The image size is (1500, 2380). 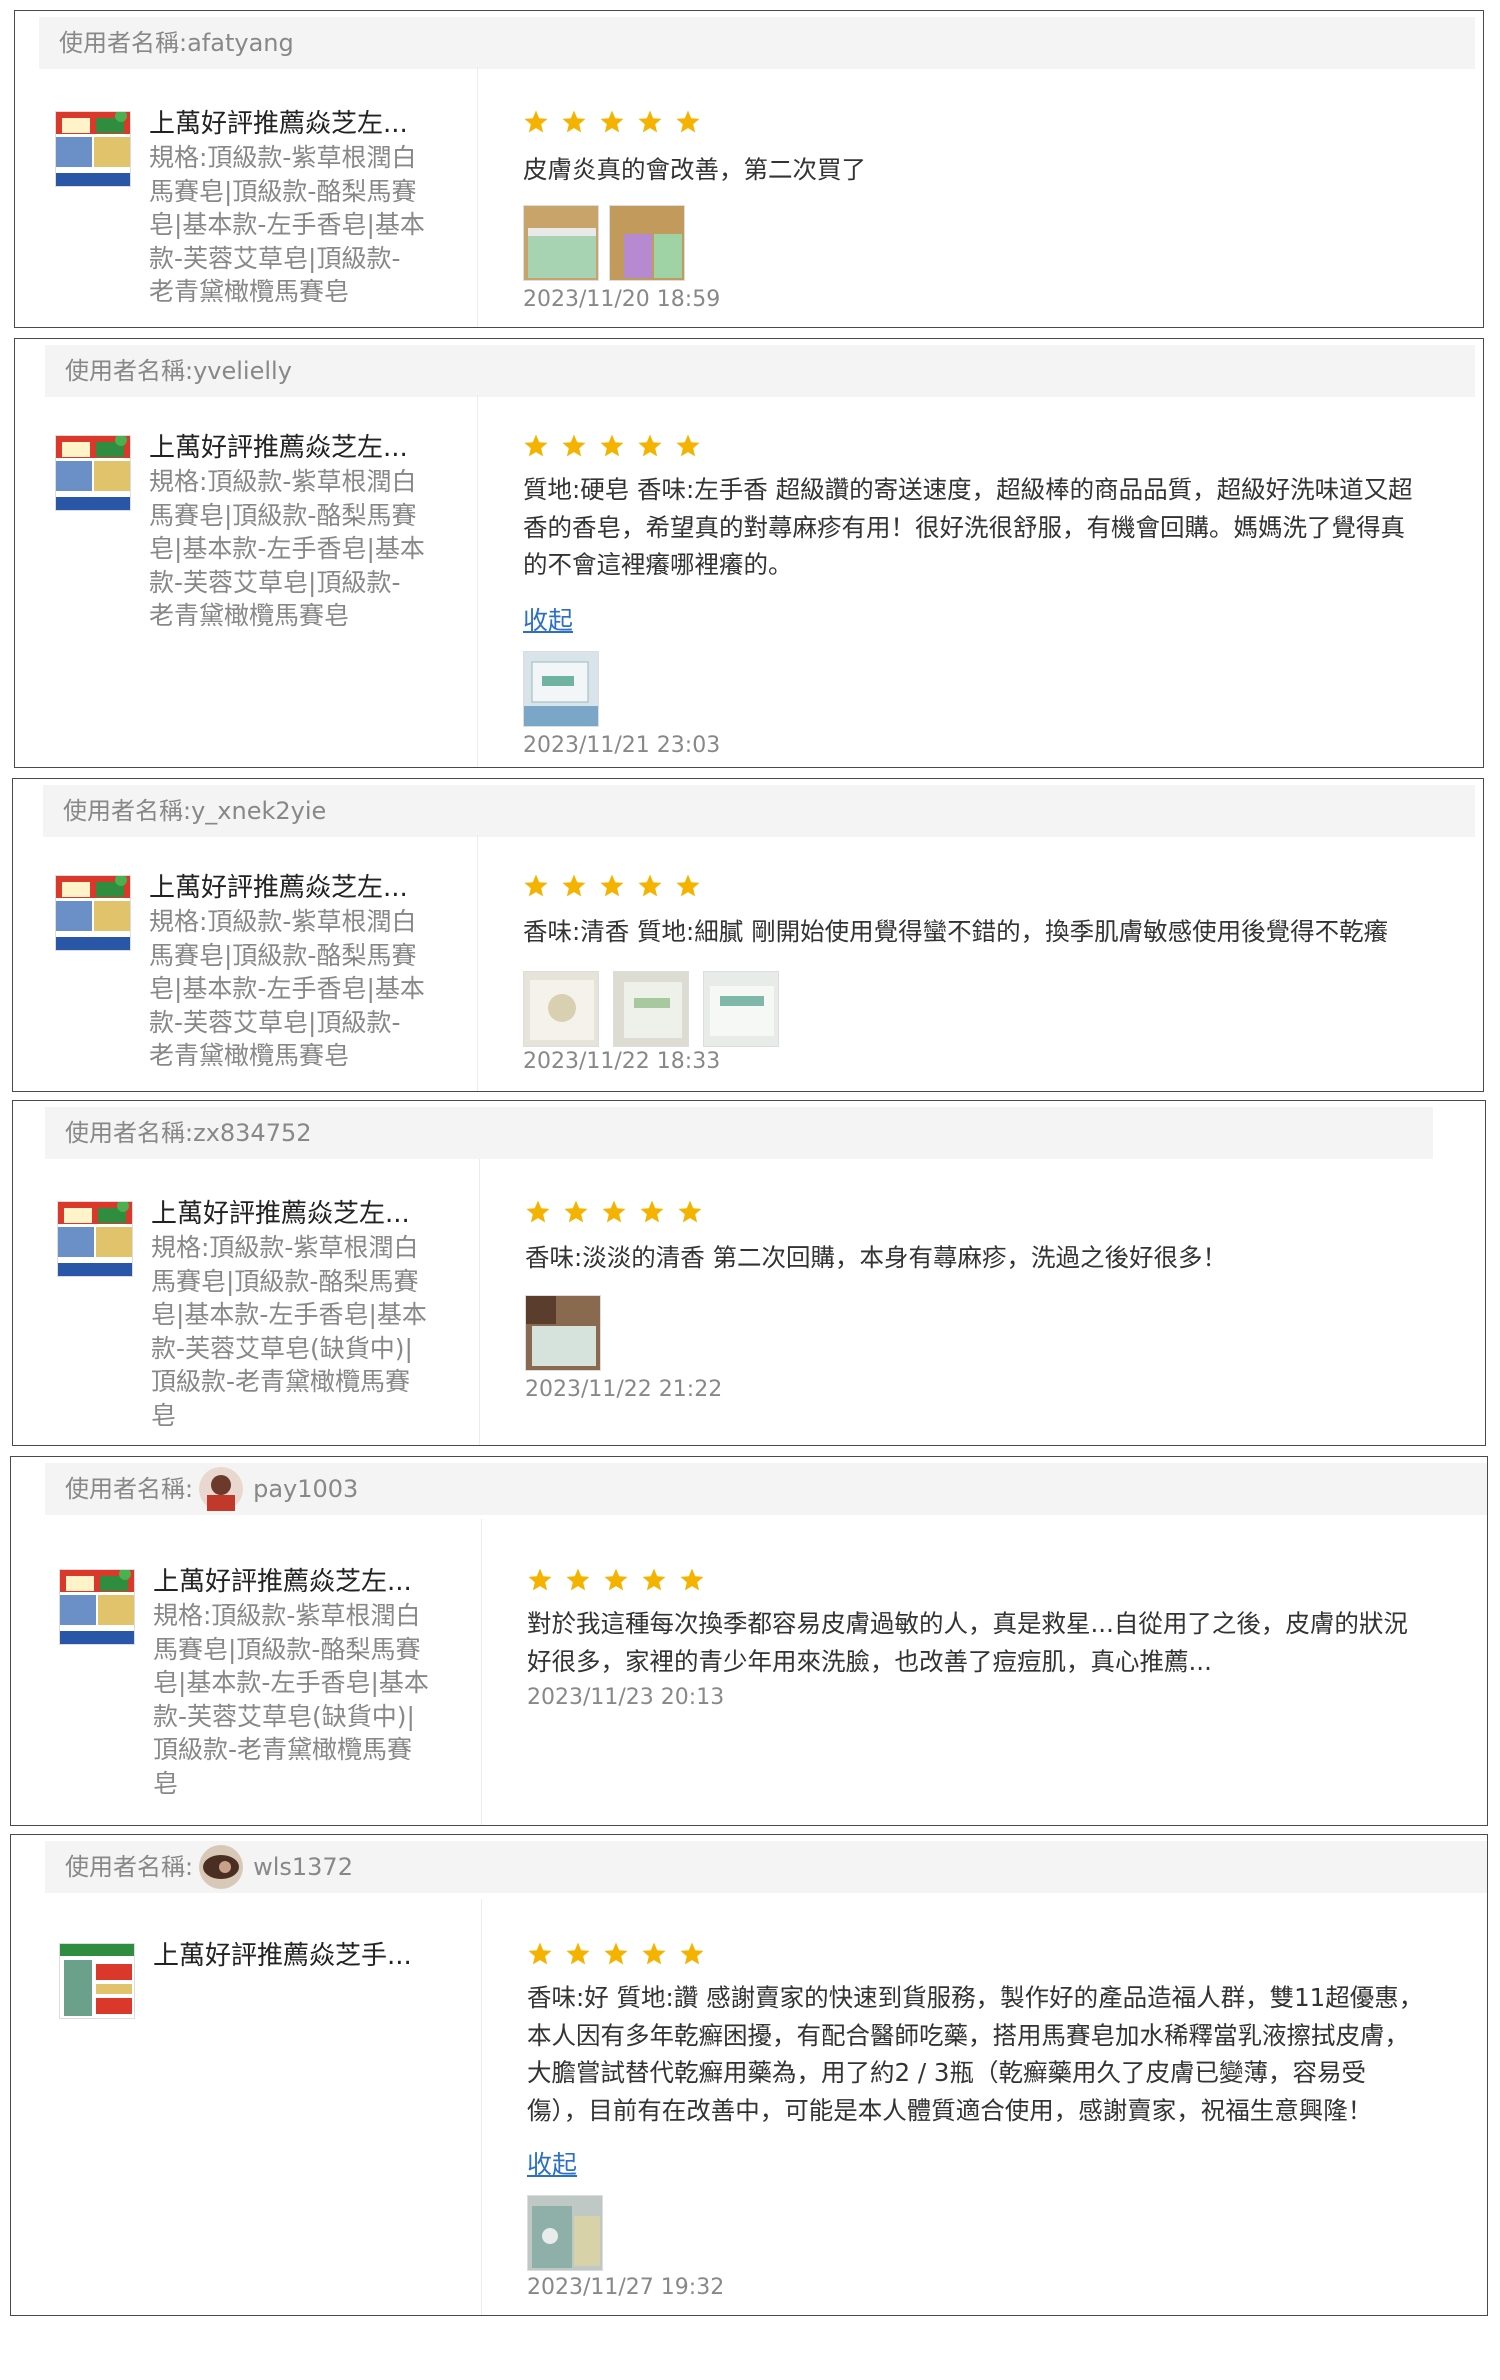 I want to click on review-date: 2023/11/21 23:03, so click(x=622, y=745).